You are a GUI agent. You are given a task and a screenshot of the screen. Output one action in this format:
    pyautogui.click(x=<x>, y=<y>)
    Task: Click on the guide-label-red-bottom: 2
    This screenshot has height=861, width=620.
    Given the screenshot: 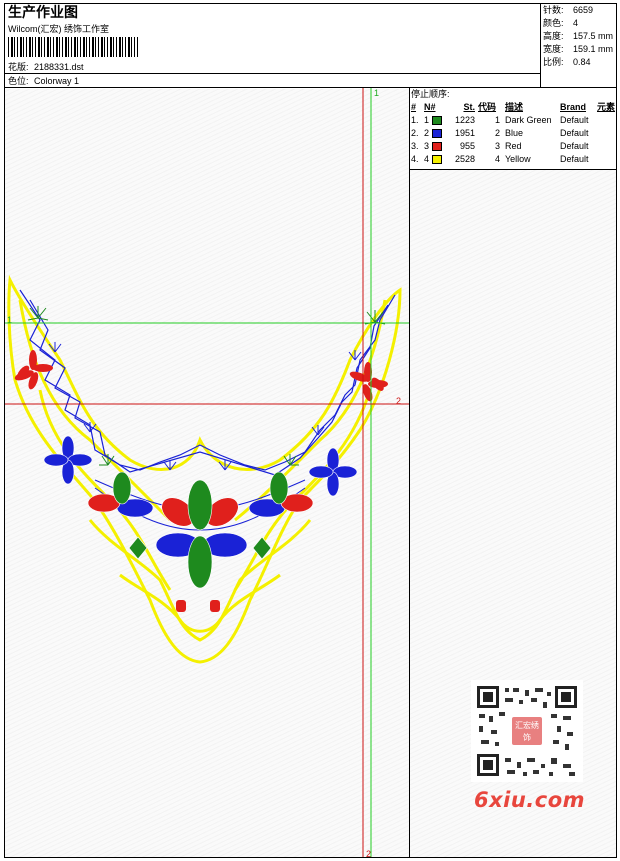 What is the action you would take?
    pyautogui.click(x=369, y=854)
    